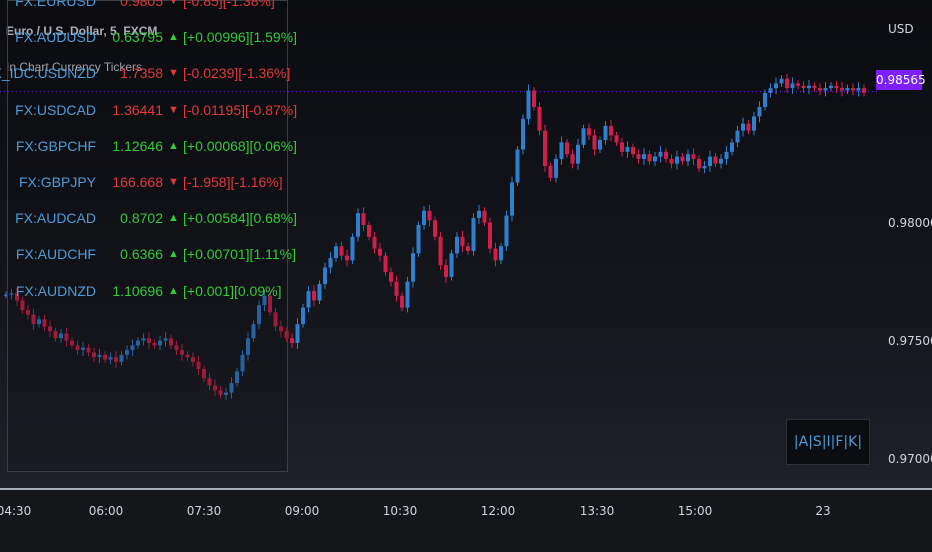 The height and width of the screenshot is (552, 932). I want to click on currency-label: USD, so click(901, 29).